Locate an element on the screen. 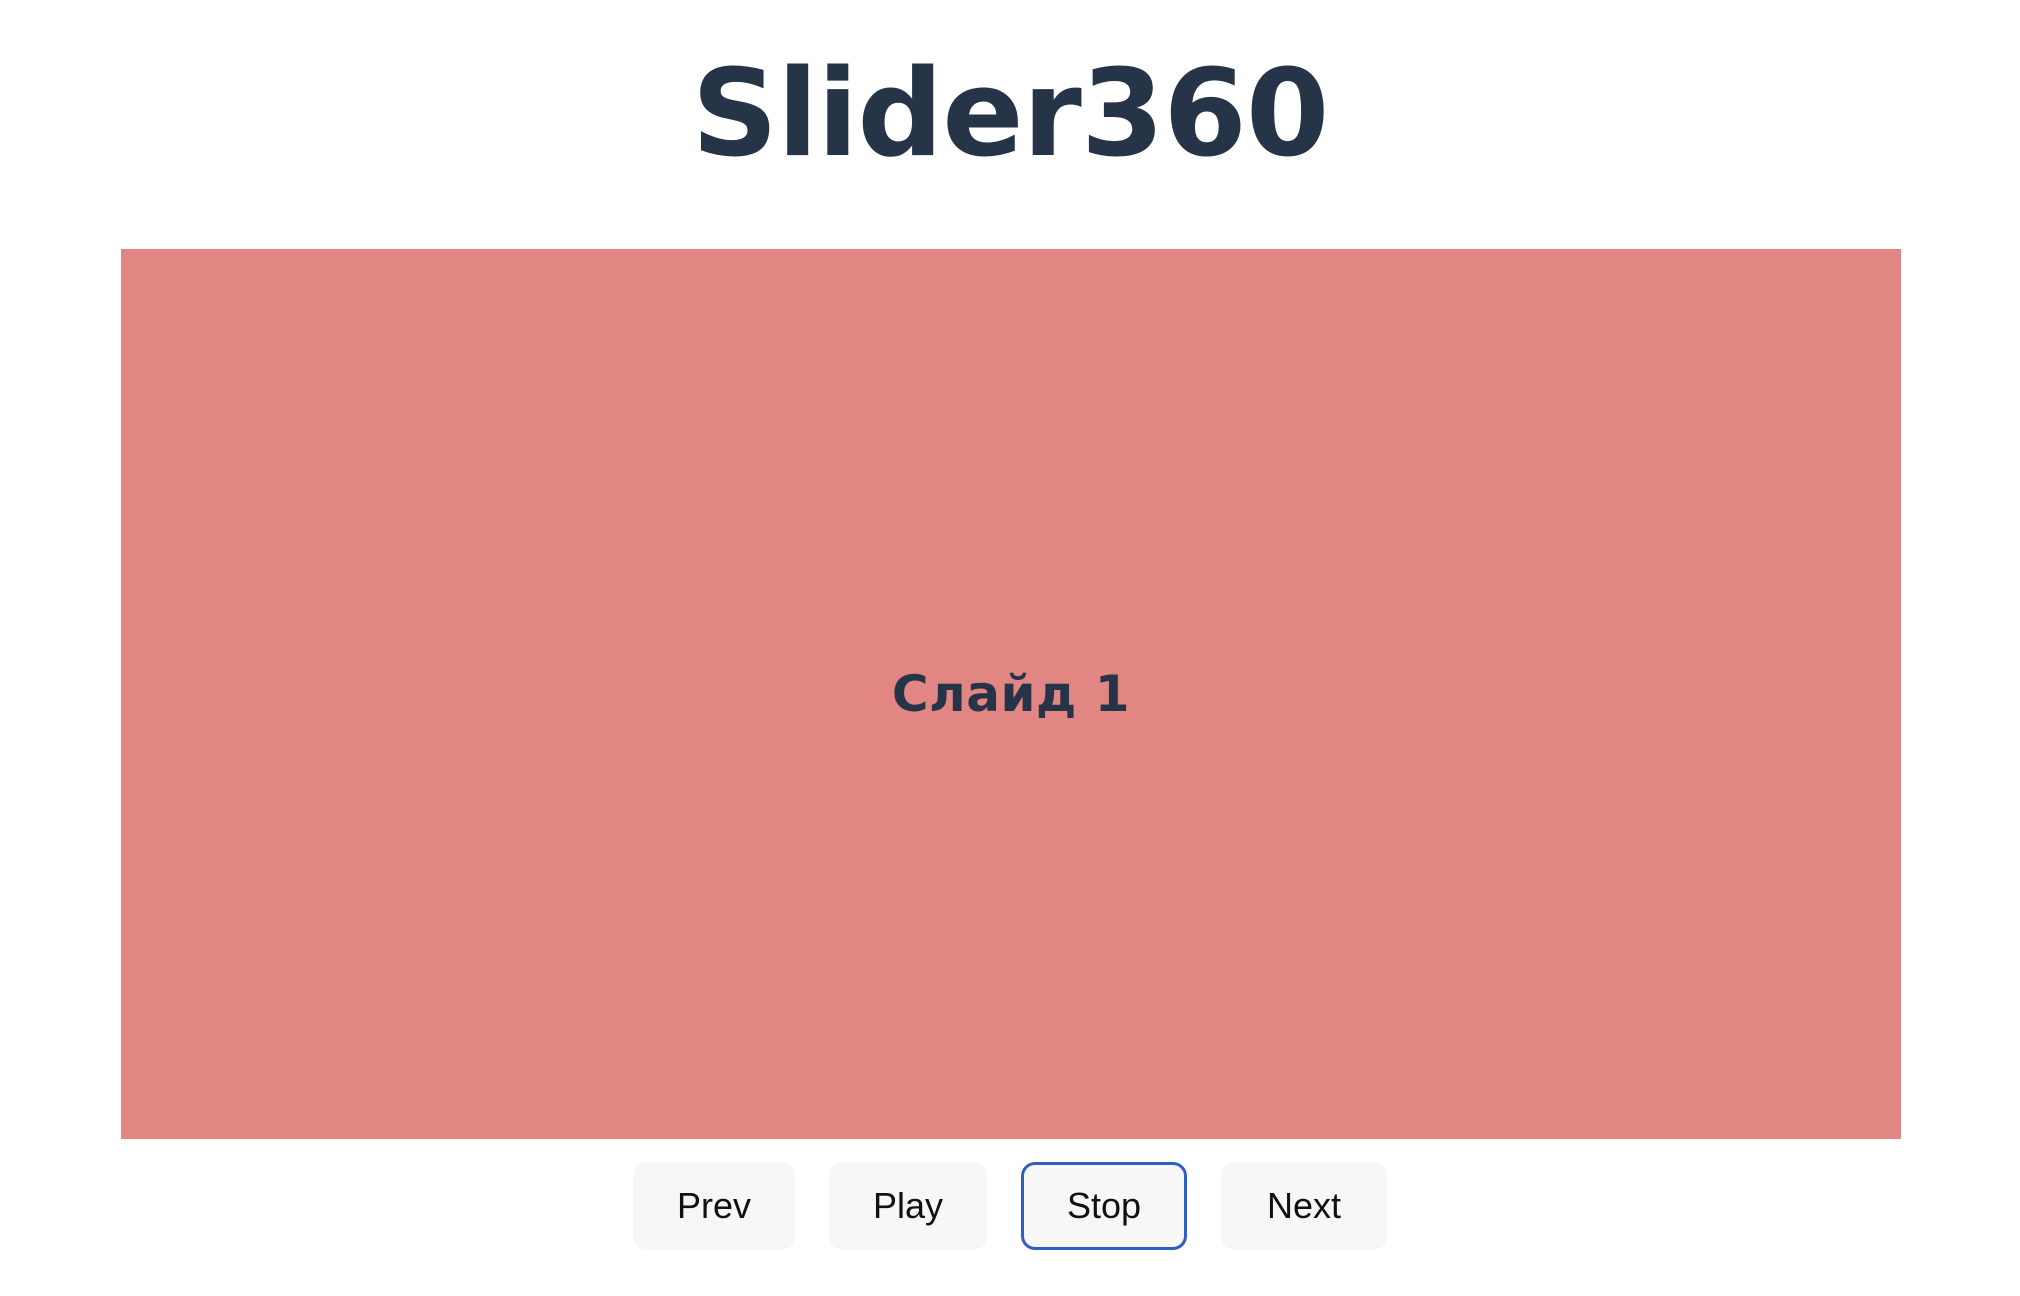 Image resolution: width=2020 pixels, height=1296 pixels. prev-button: Prev is located at coordinates (714, 1206).